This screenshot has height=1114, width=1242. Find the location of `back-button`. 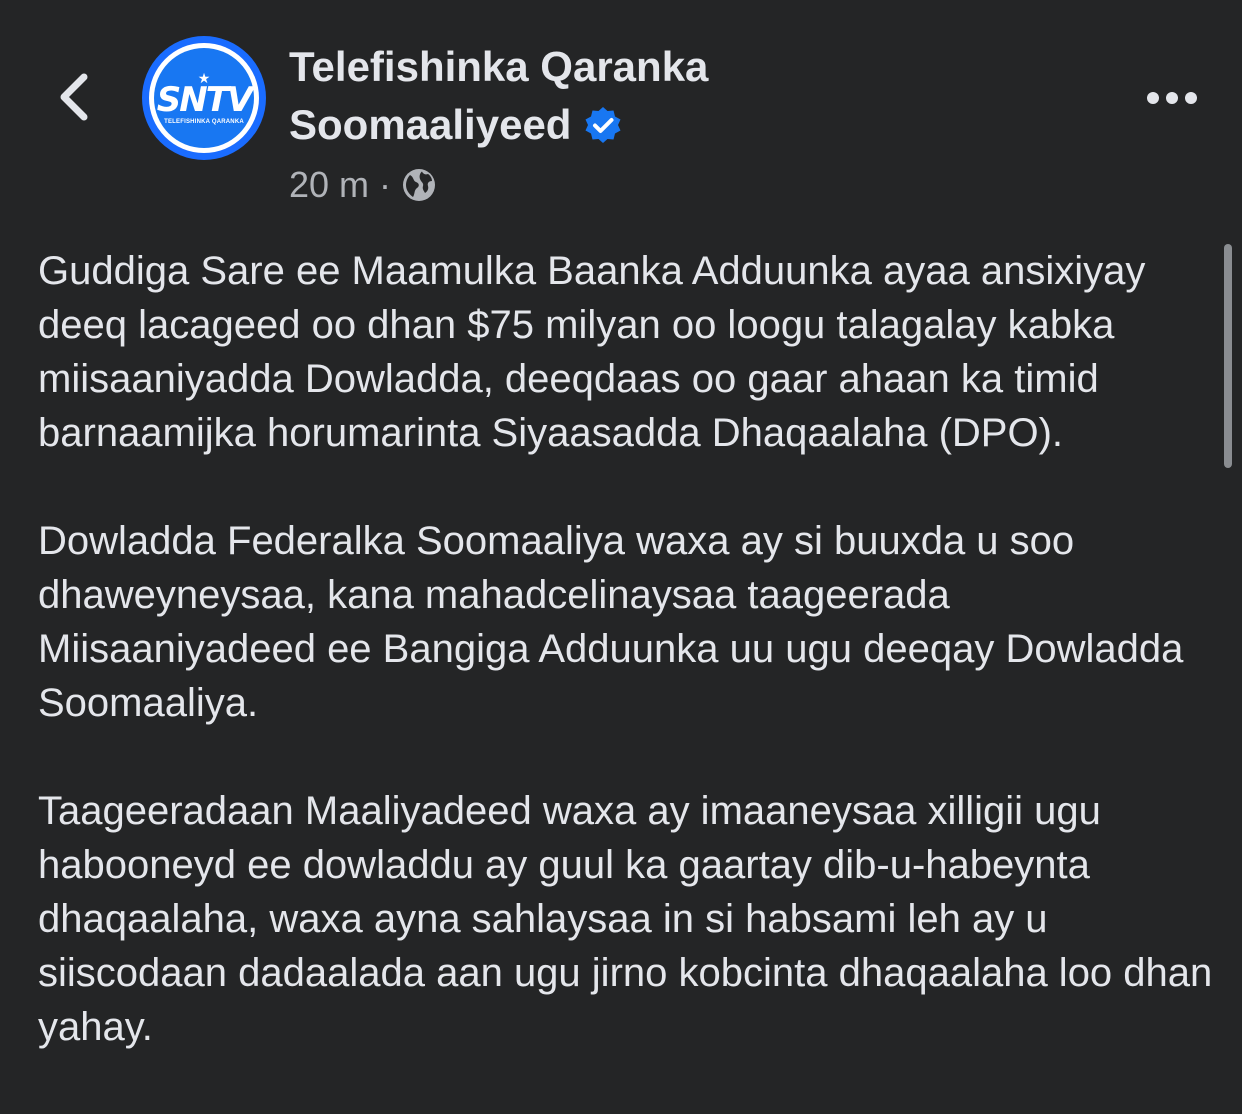

back-button is located at coordinates (74, 97).